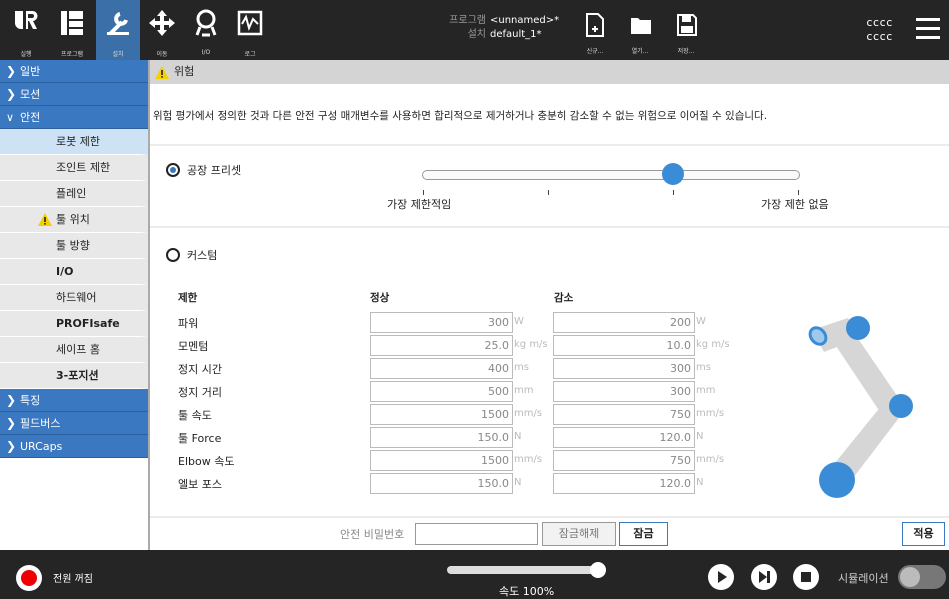  I want to click on hamburger-menu-icon, so click(928, 31).